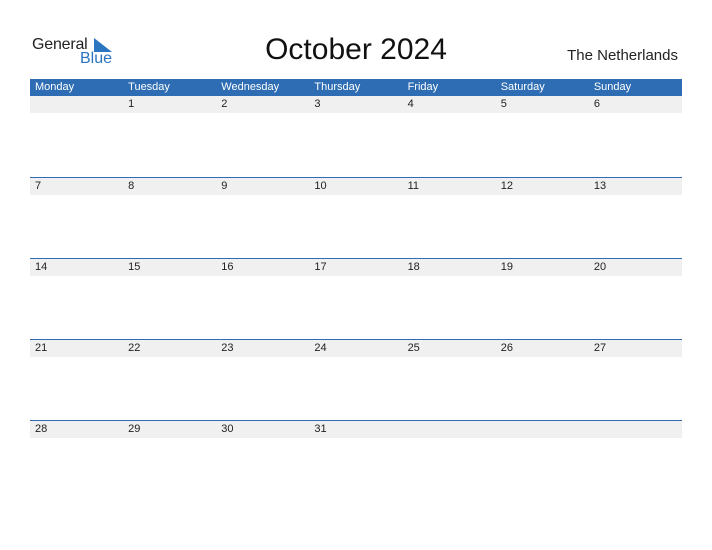 Image resolution: width=712 pixels, height=550 pixels. I want to click on week-row: 14 15 16 17 18 19 20, so click(356, 298).